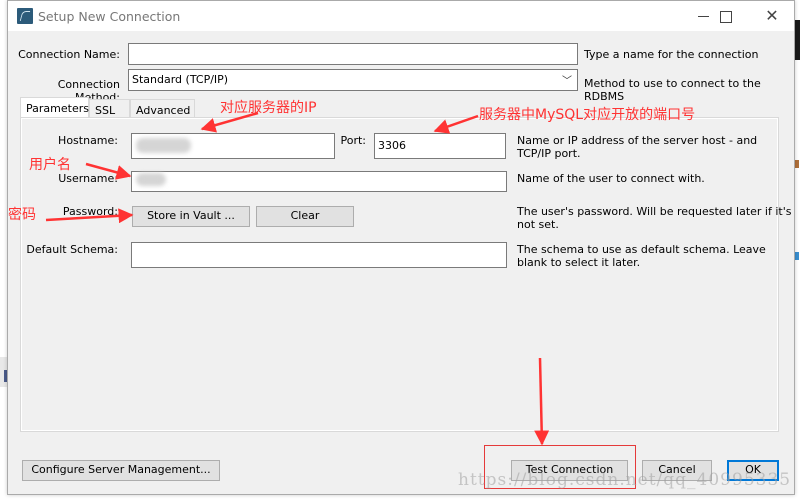 The width and height of the screenshot is (800, 500). Describe the element at coordinates (54, 108) in the screenshot. I see `tab-parameters: Parameters` at that location.